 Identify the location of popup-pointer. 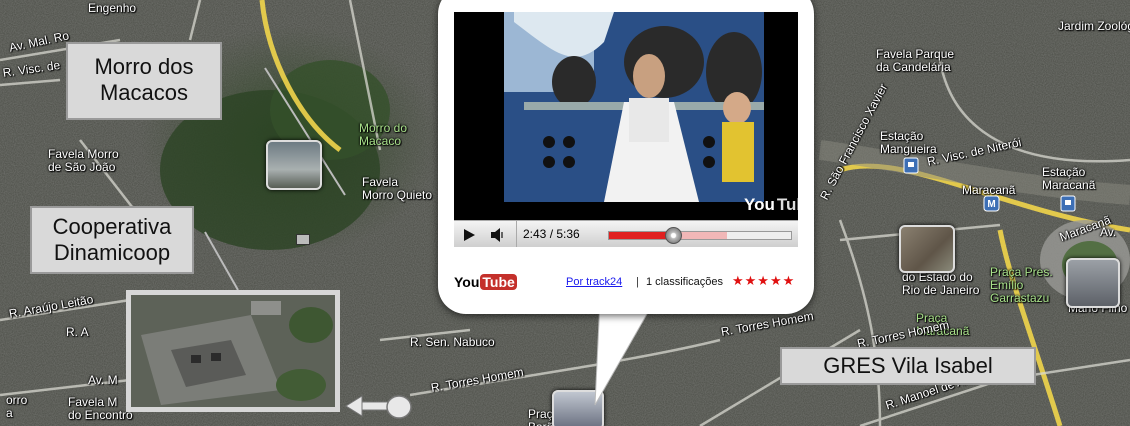
(625, 353).